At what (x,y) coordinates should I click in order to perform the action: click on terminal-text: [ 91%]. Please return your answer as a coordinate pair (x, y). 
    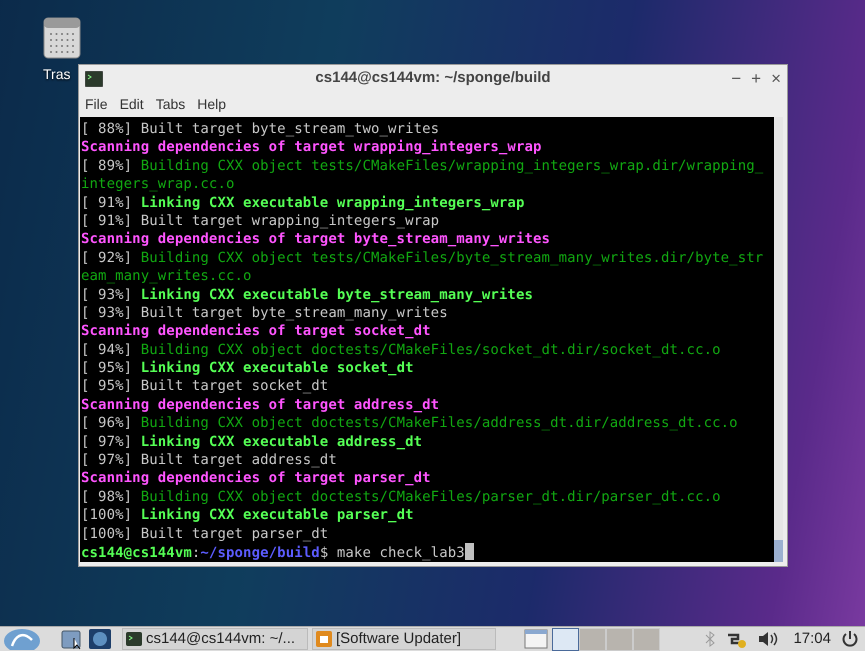
    Looking at the image, I should click on (107, 202).